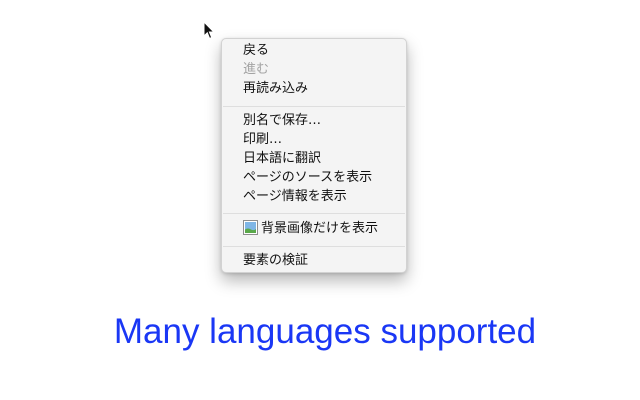  I want to click on menu-item-inspect-element: 要素の検証, so click(314, 260).